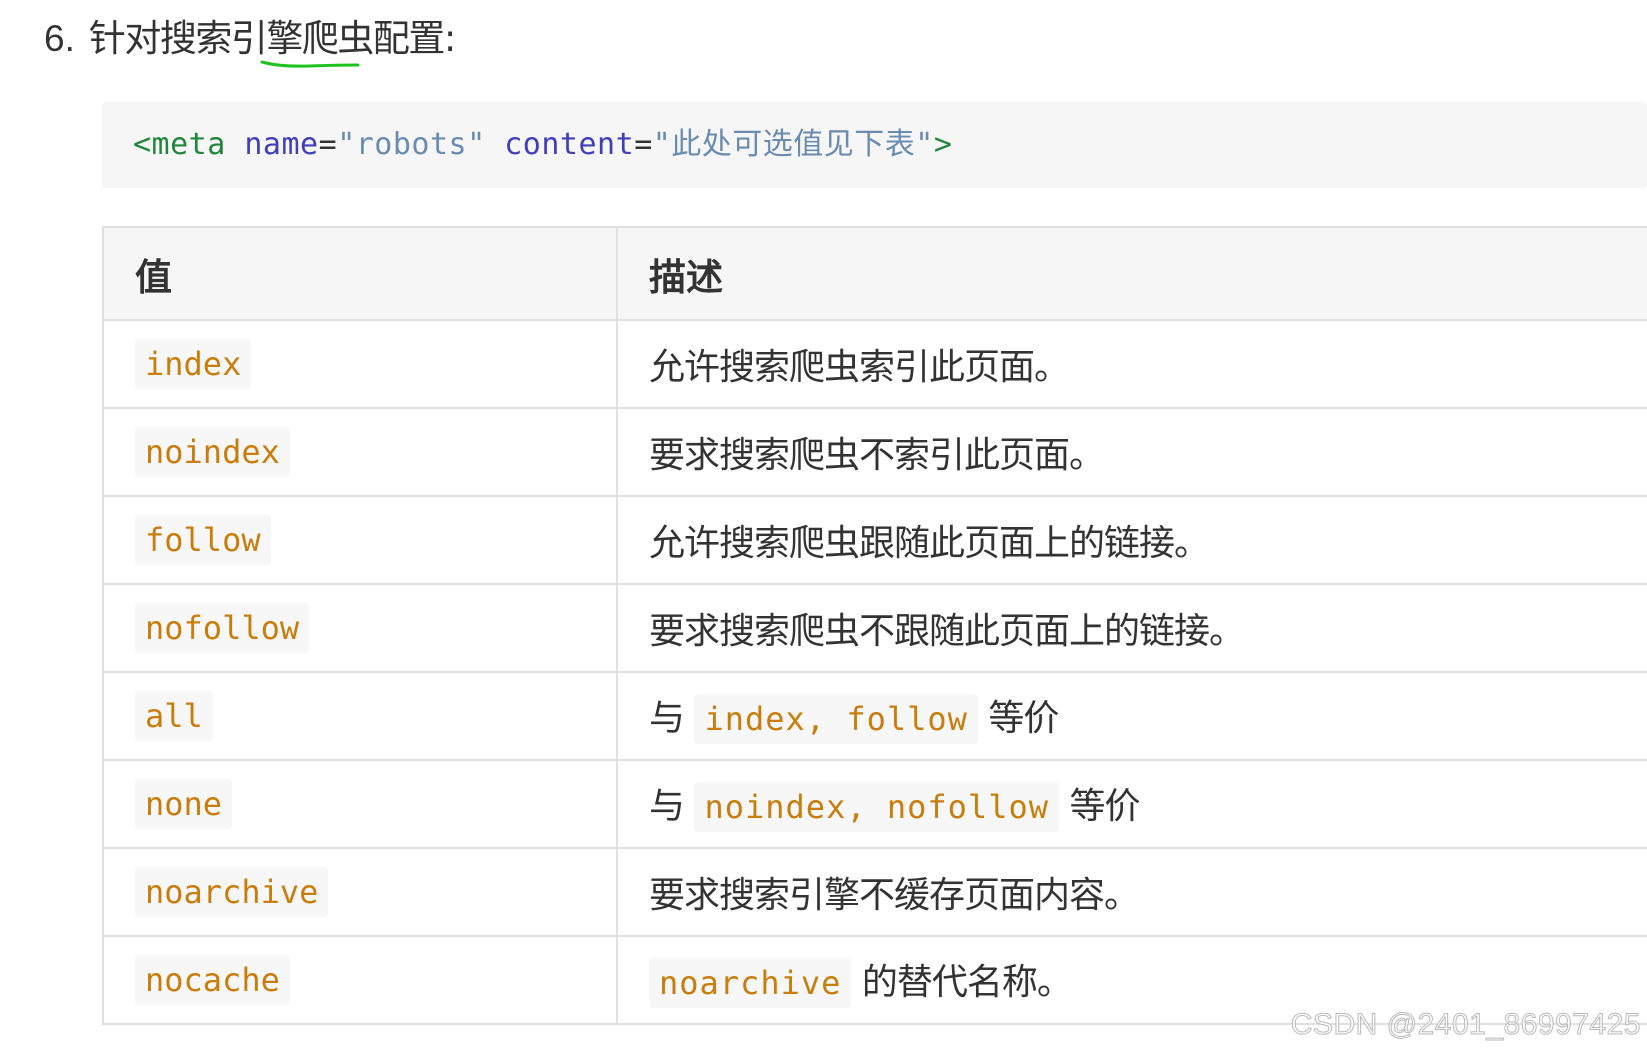 This screenshot has width=1647, height=1064. Describe the element at coordinates (360, 540) in the screenshot. I see `value-cell: follow` at that location.